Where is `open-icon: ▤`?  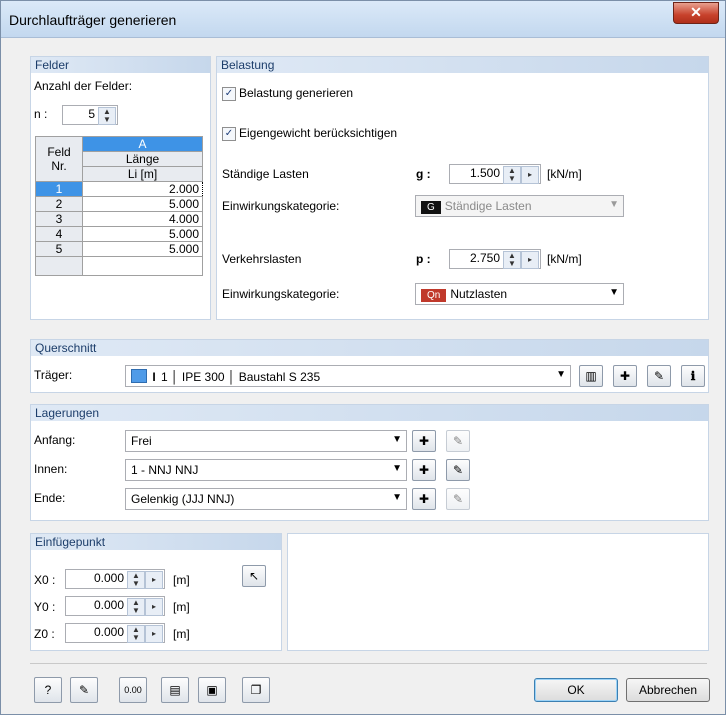
open-icon: ▤ is located at coordinates (175, 690).